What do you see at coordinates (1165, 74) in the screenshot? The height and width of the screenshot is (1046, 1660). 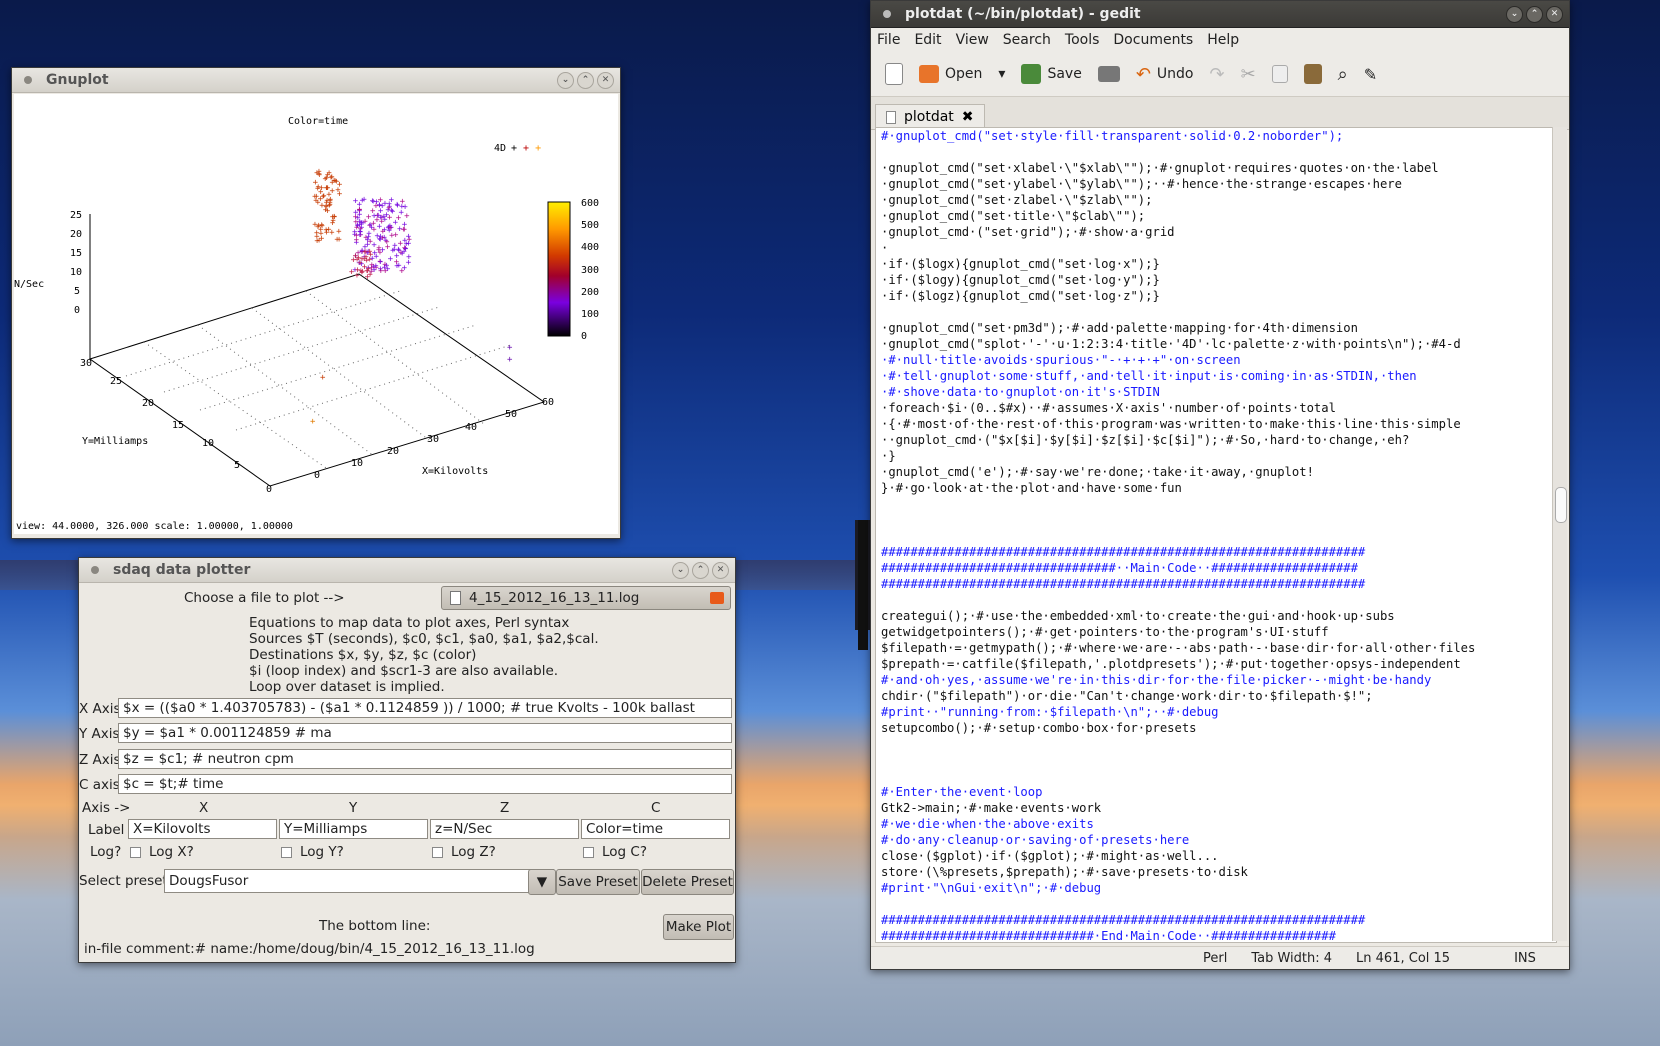 I see `undo-button: ↶ Undo` at bounding box center [1165, 74].